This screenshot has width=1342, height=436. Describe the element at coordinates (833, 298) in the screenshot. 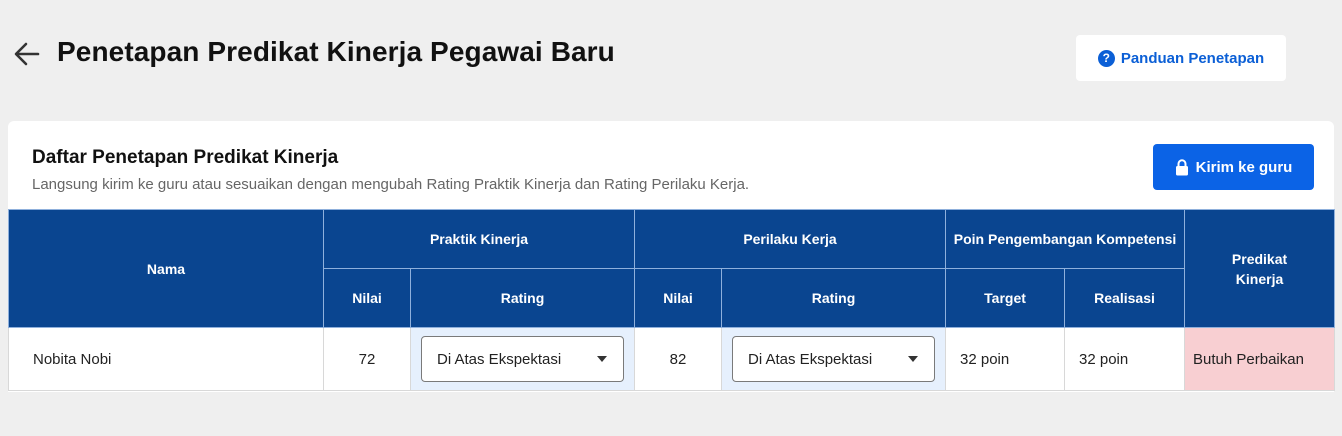

I see `col-header-perilaku-rating: Rating` at that location.